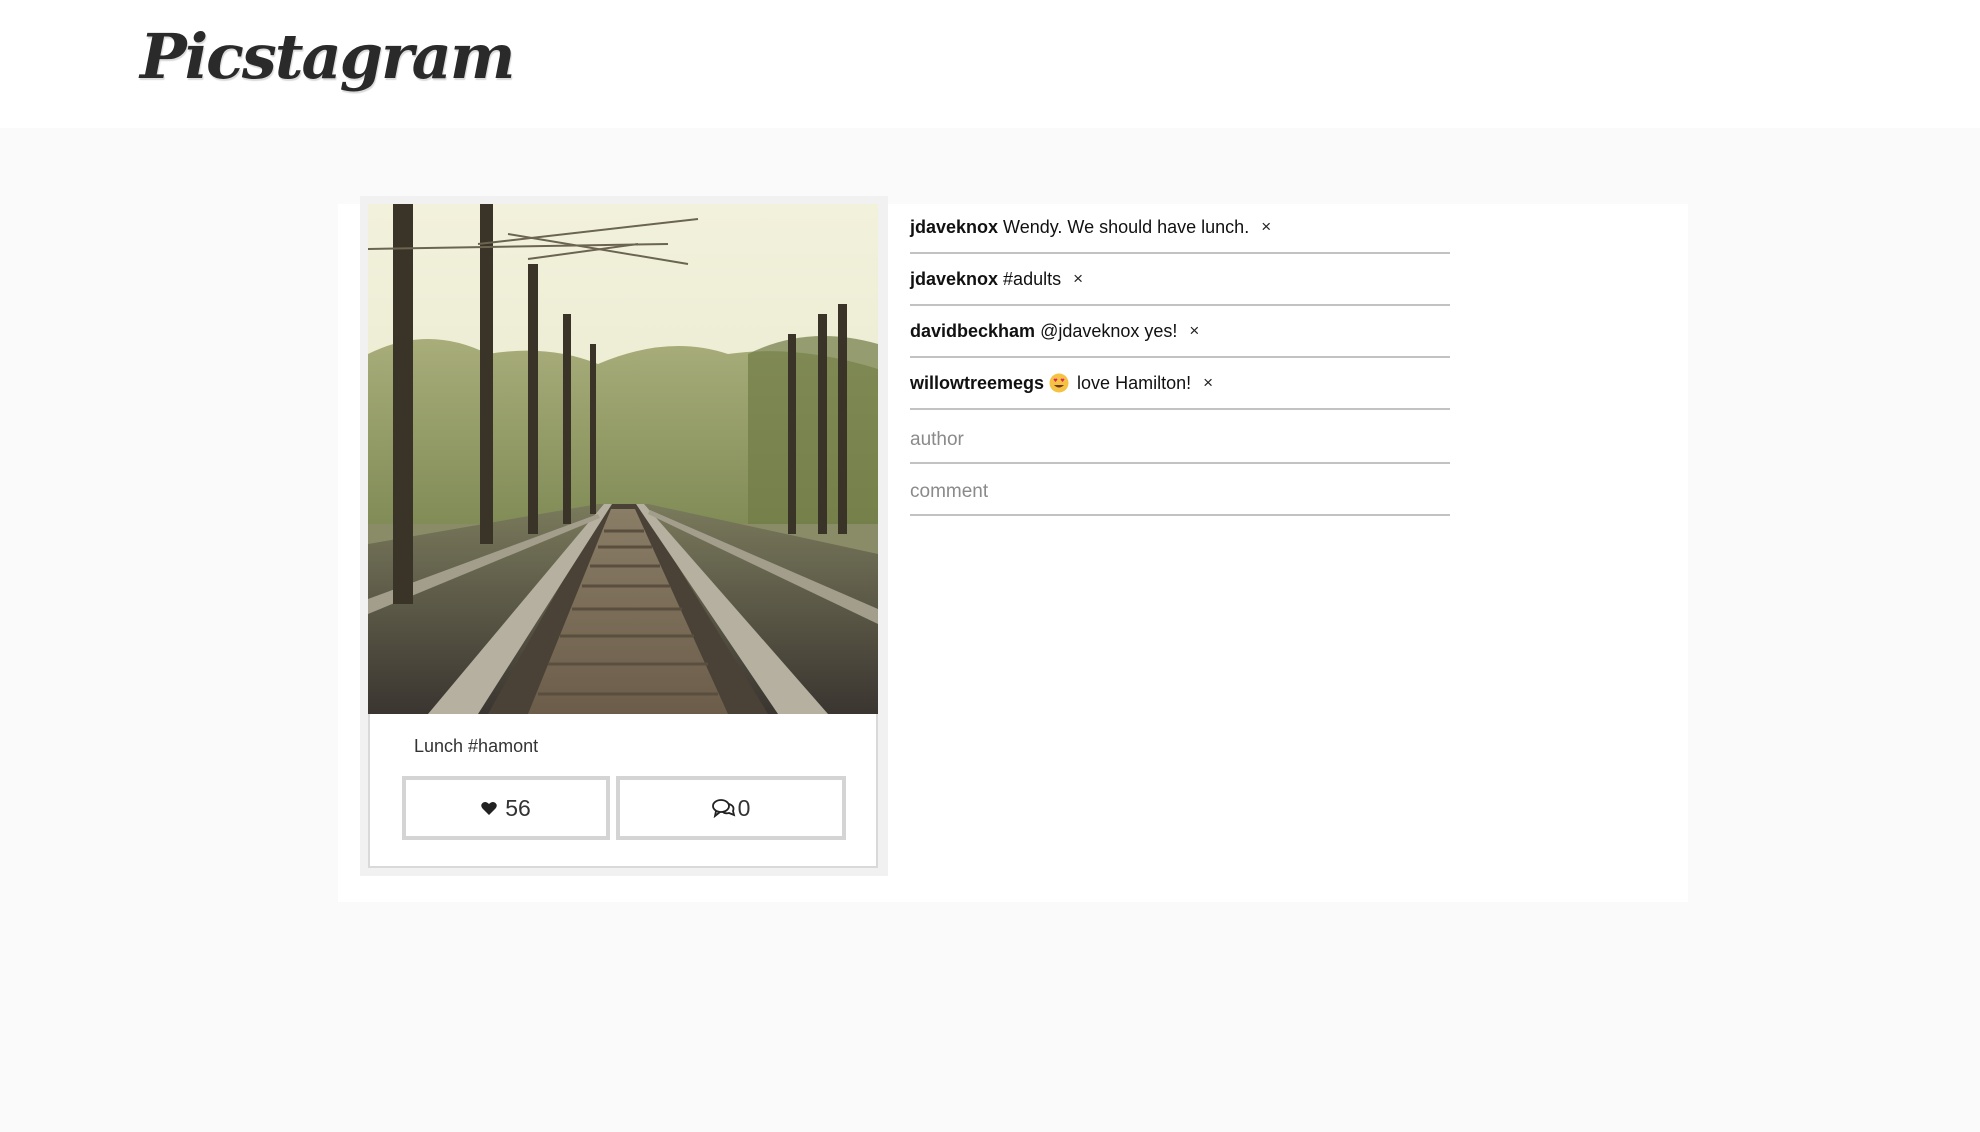 This screenshot has height=1132, width=1980. What do you see at coordinates (476, 746) in the screenshot?
I see `post-caption: Lunch #hamont` at bounding box center [476, 746].